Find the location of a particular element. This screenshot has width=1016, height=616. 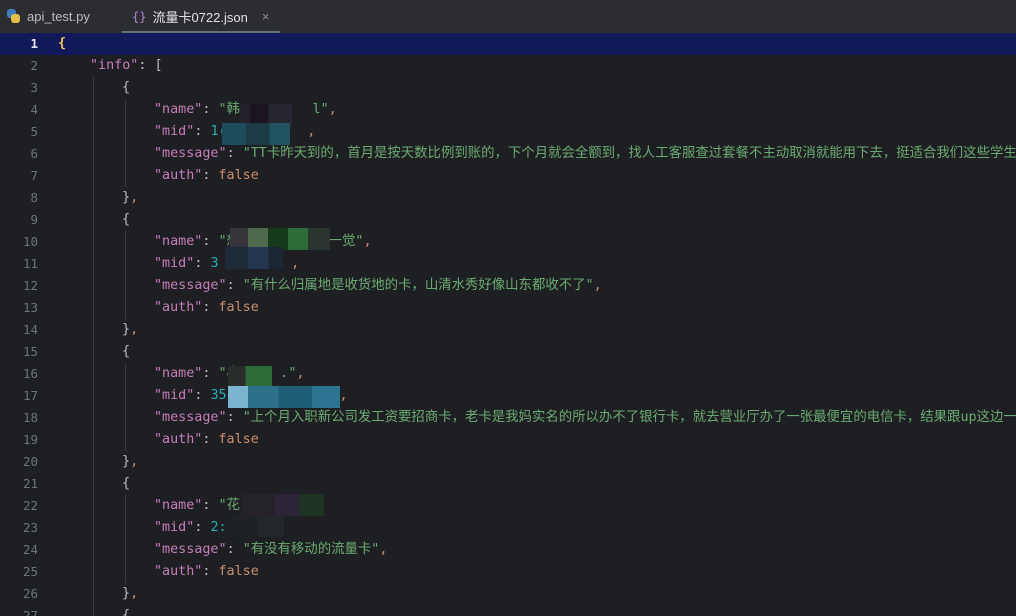

code-text: "mid": 35 , is located at coordinates (251, 396).